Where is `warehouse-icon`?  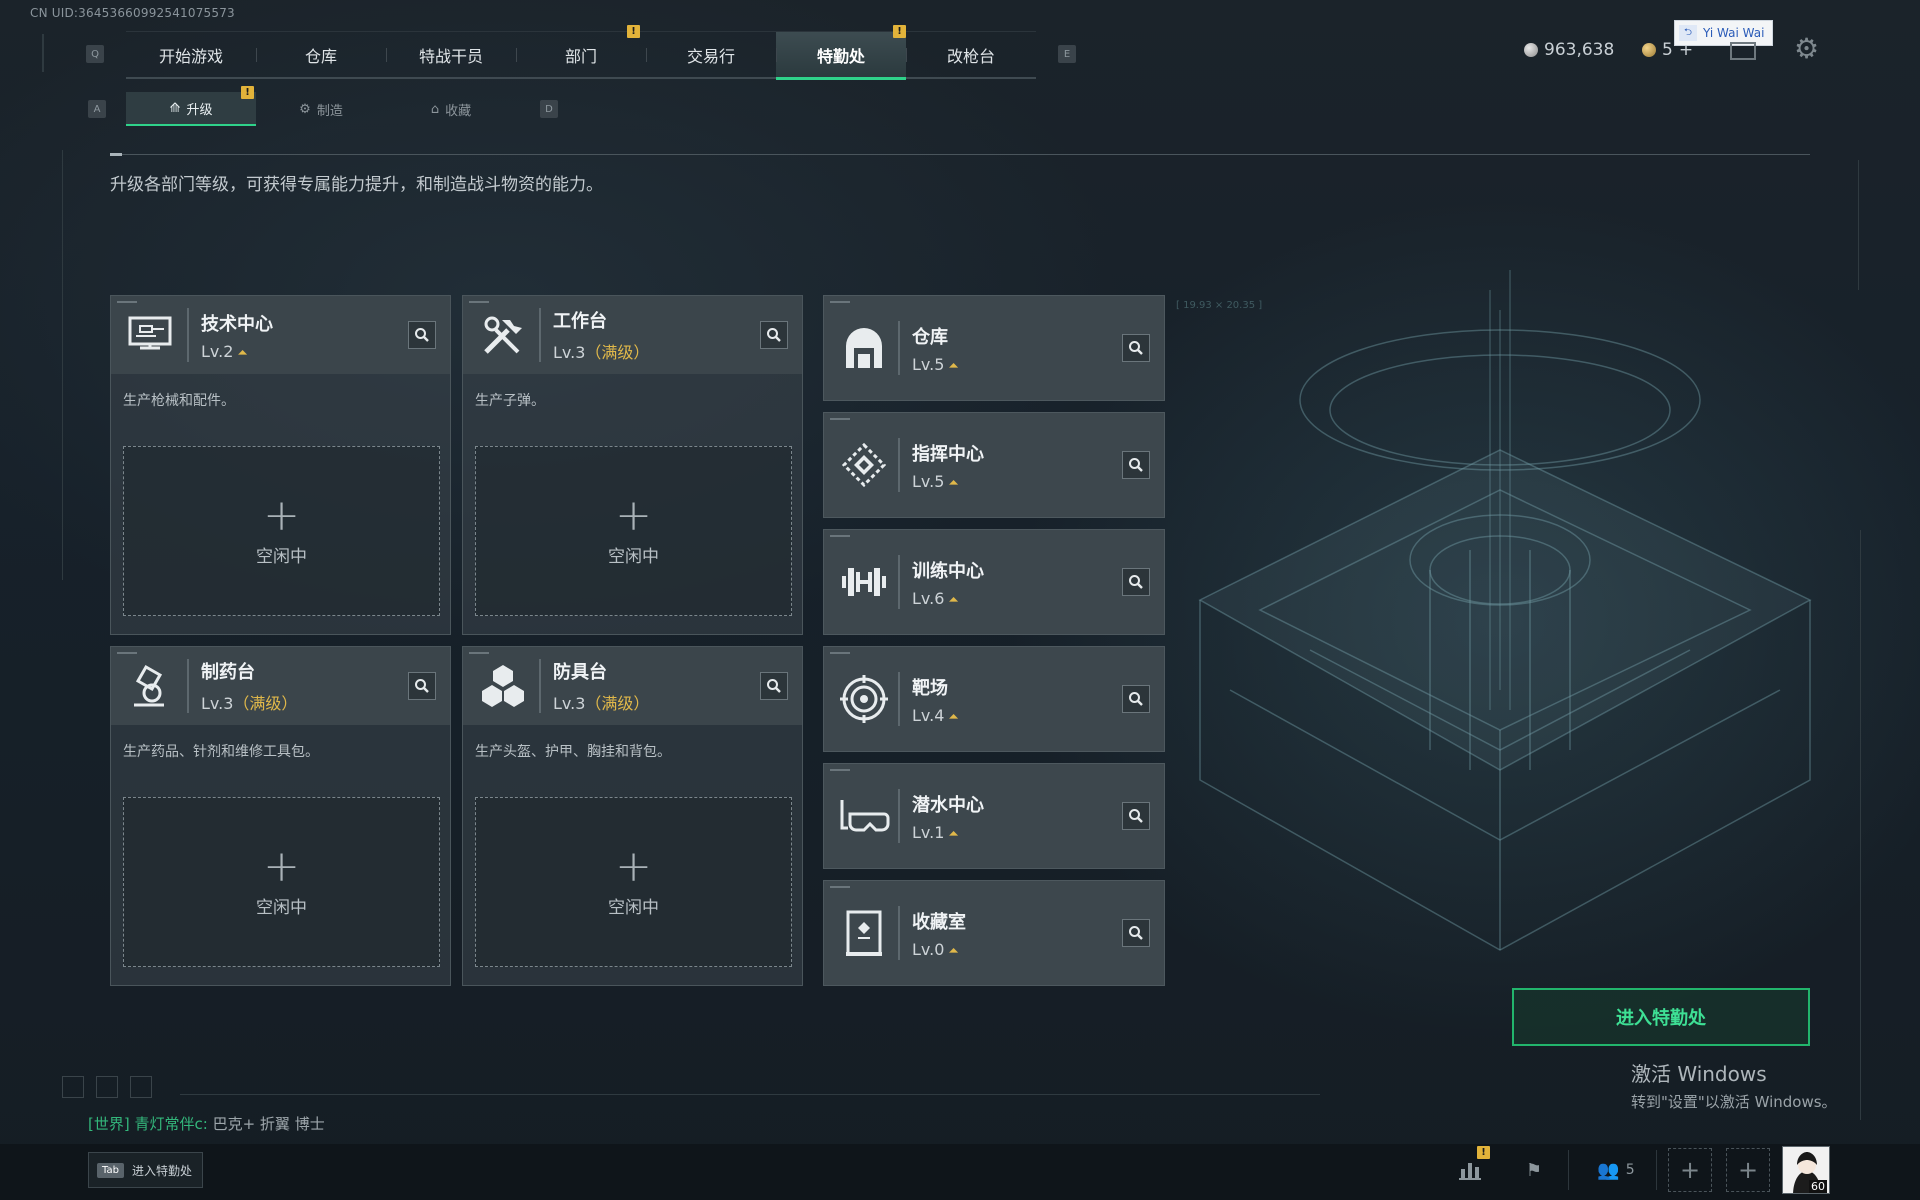
warehouse-icon is located at coordinates (864, 348).